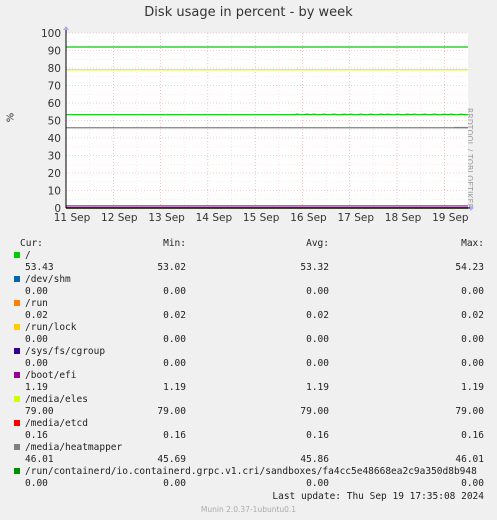  I want to click on x-tick-label: 16 Sep, so click(308, 218).